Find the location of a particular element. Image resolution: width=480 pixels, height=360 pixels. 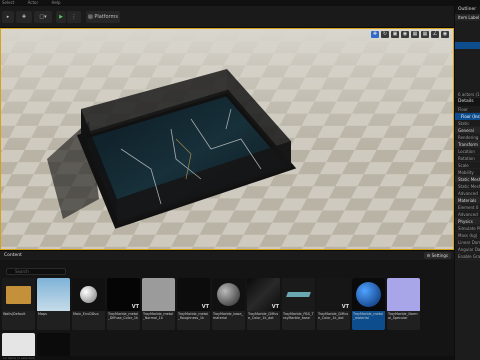

details-row: General is located at coordinates (467, 130).